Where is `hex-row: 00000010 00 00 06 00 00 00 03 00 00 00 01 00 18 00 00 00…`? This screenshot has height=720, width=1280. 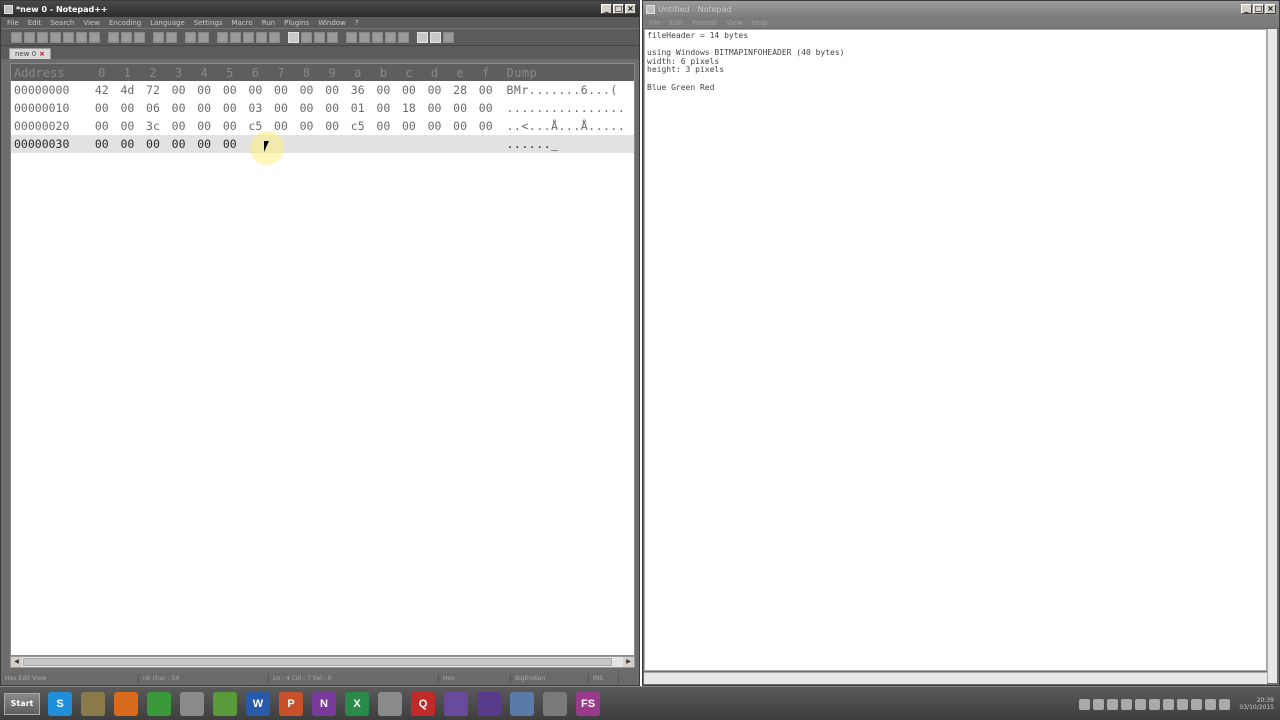 hex-row: 00000010 00 00 06 00 00 00 03 00 00 00 01 00 18 00 00 00… is located at coordinates (322, 108).